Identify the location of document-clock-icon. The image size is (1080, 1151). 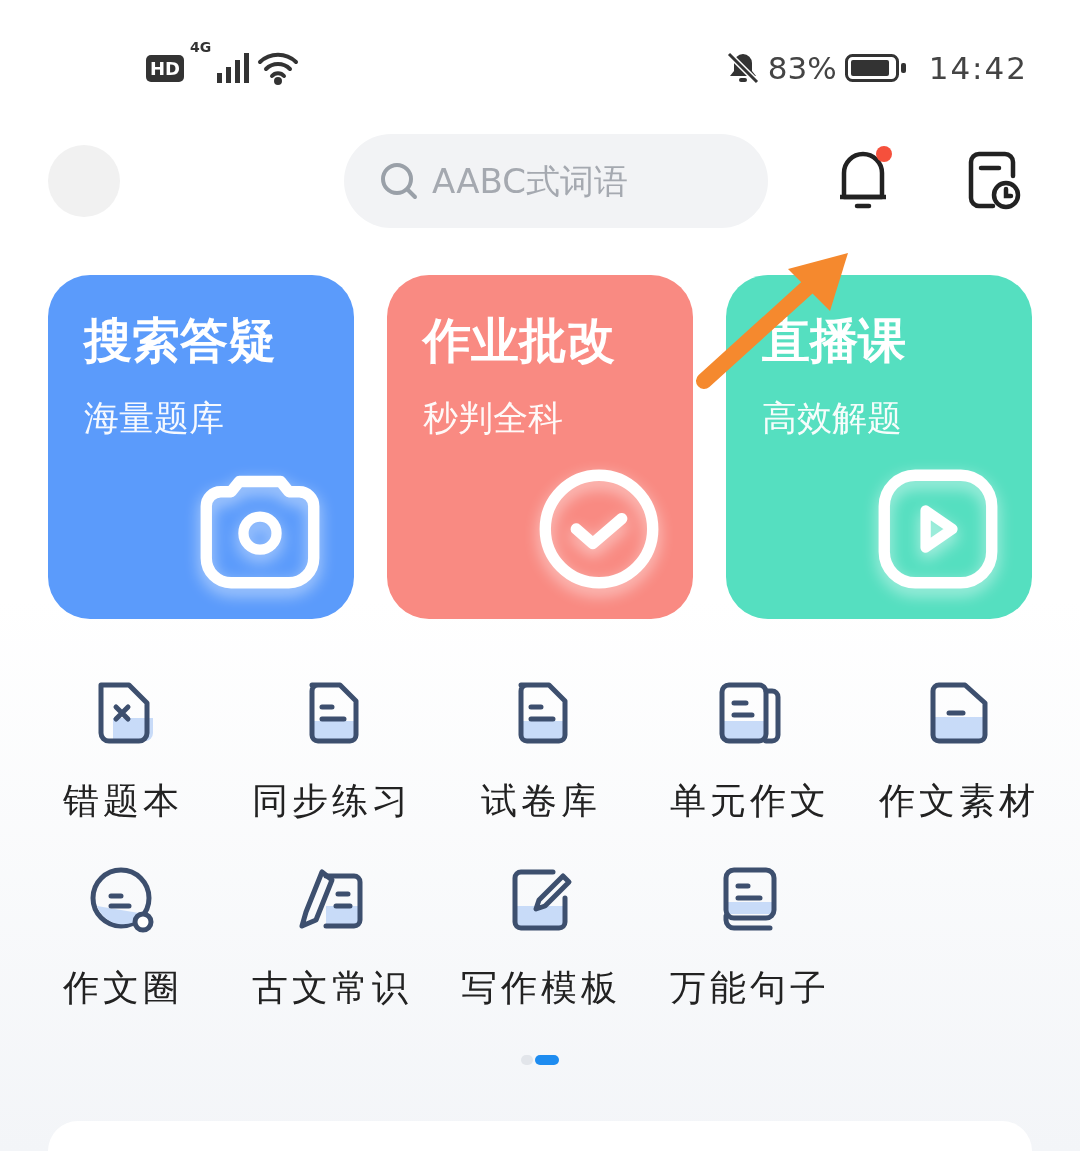
(995, 181).